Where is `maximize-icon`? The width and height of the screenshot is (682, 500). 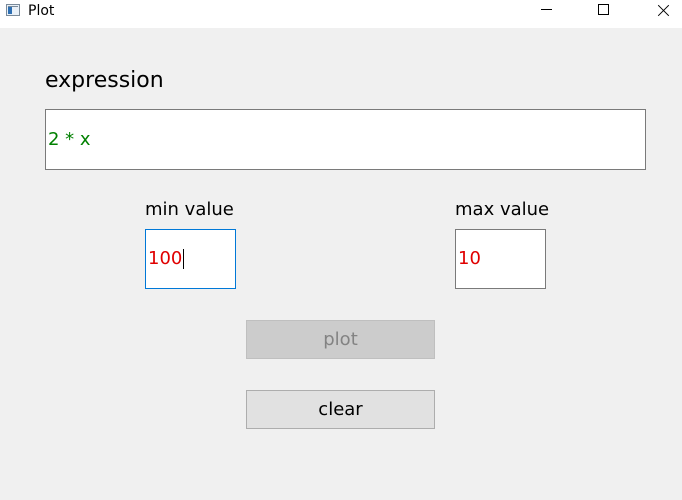 maximize-icon is located at coordinates (603, 14).